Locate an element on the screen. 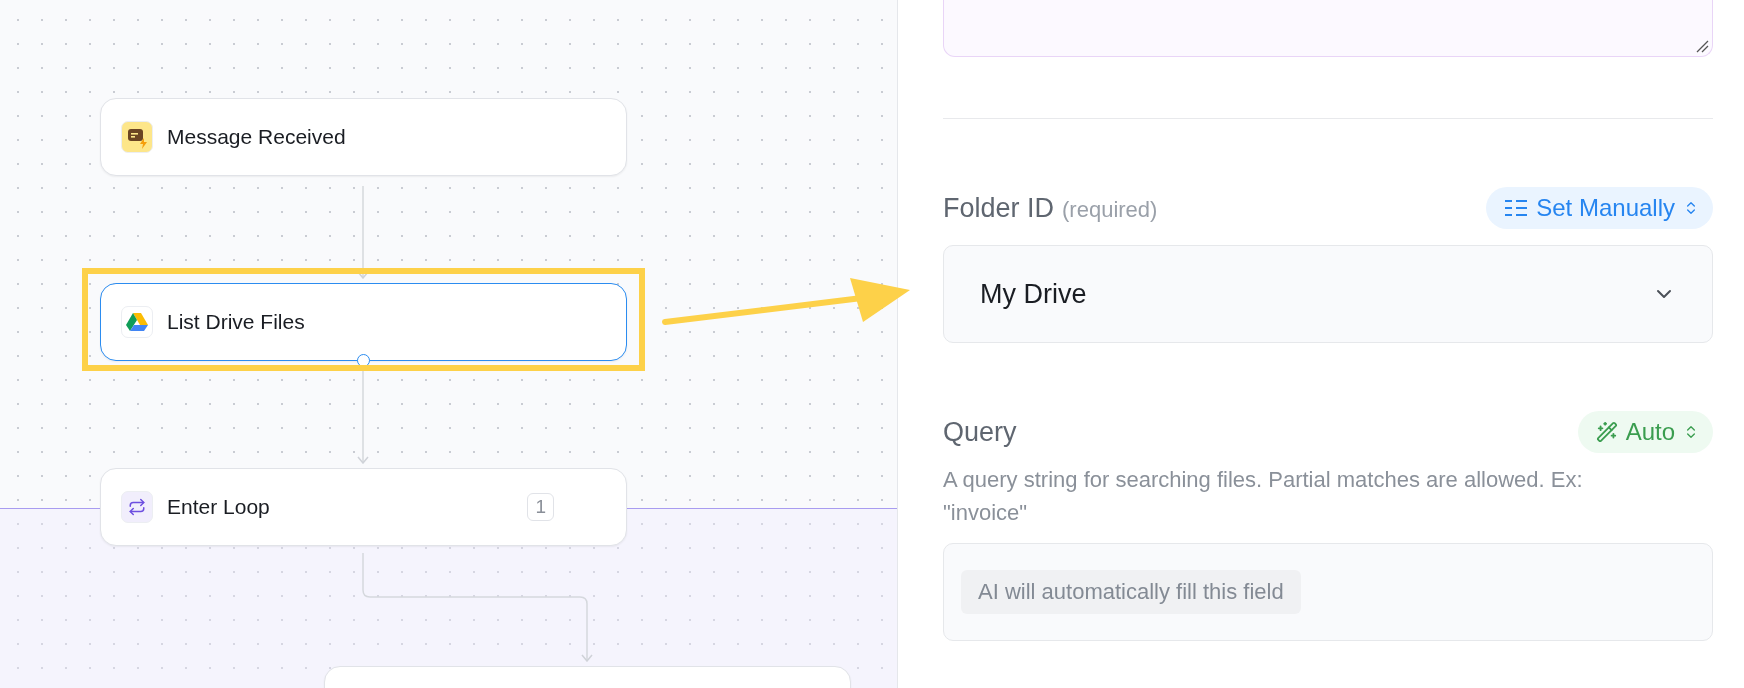 The image size is (1744, 688). node-title: Enter Loop is located at coordinates (218, 507).